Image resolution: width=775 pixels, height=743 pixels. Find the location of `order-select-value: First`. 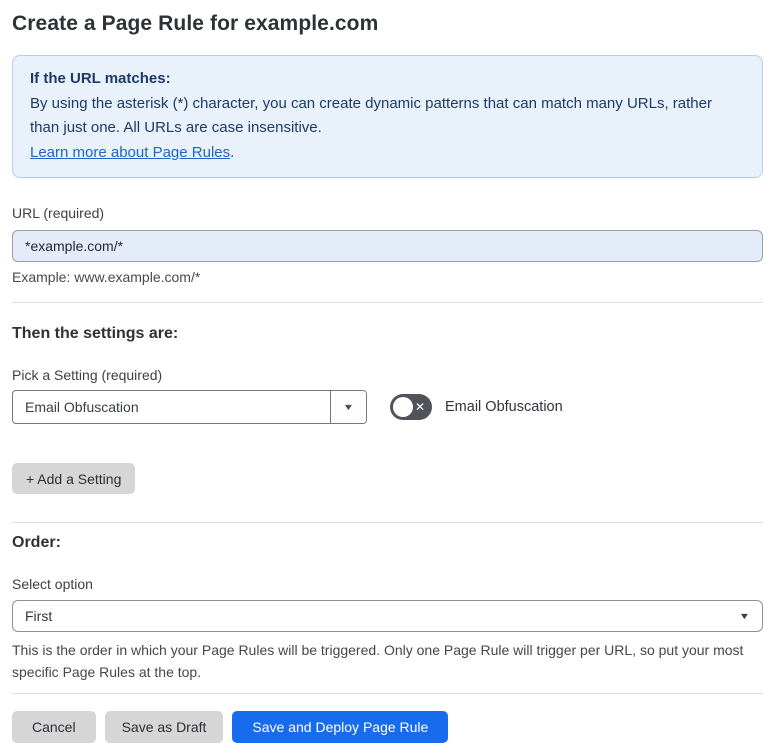

order-select-value: First is located at coordinates (39, 616).